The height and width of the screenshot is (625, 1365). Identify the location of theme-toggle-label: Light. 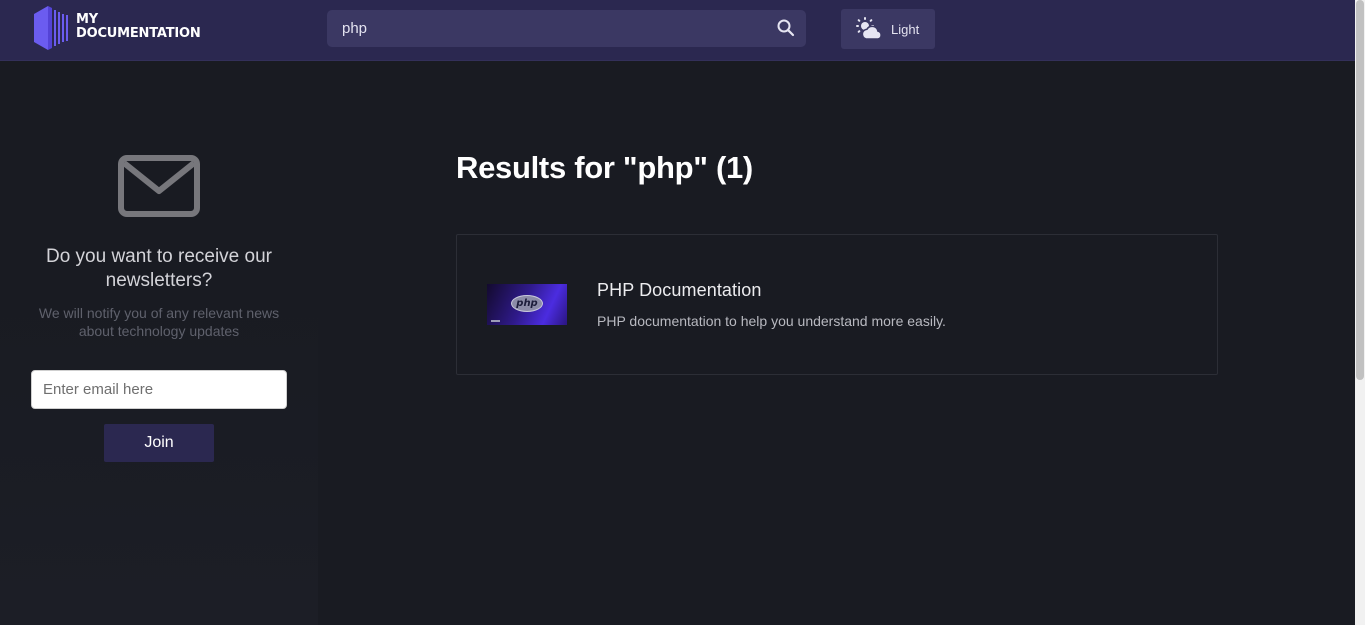
(905, 29).